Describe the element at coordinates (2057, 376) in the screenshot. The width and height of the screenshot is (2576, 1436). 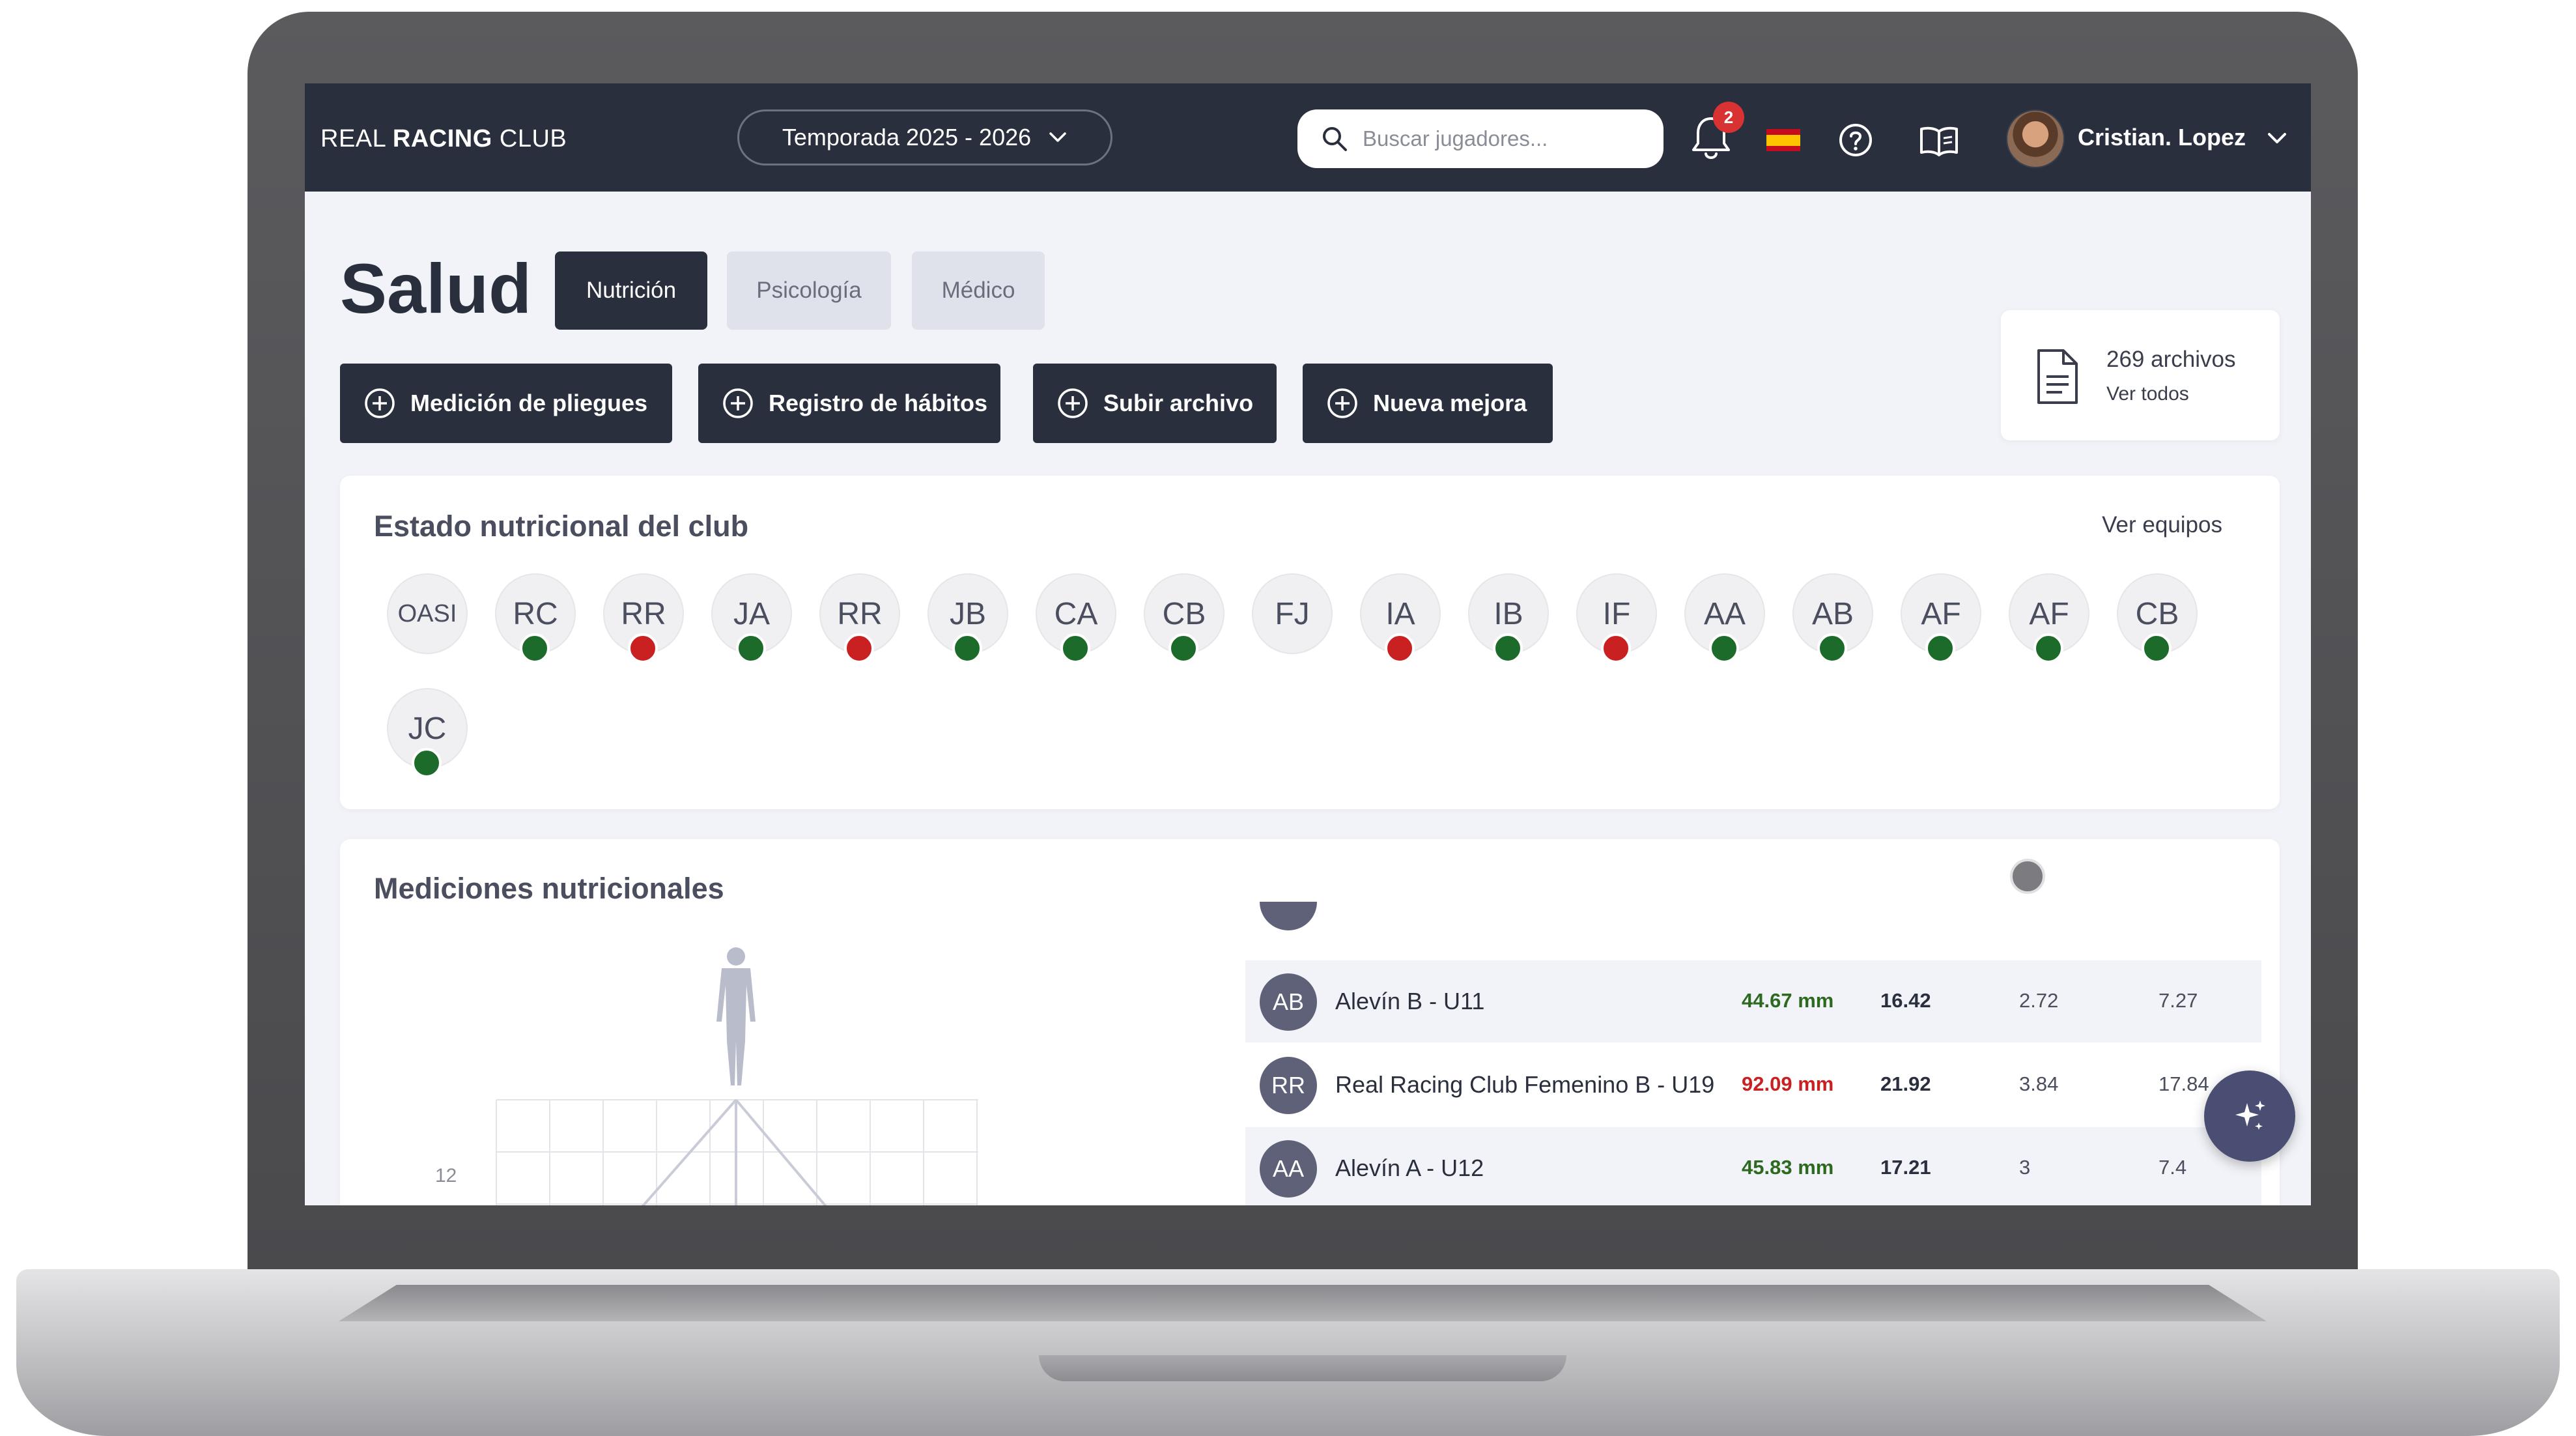
I see `document-icon` at that location.